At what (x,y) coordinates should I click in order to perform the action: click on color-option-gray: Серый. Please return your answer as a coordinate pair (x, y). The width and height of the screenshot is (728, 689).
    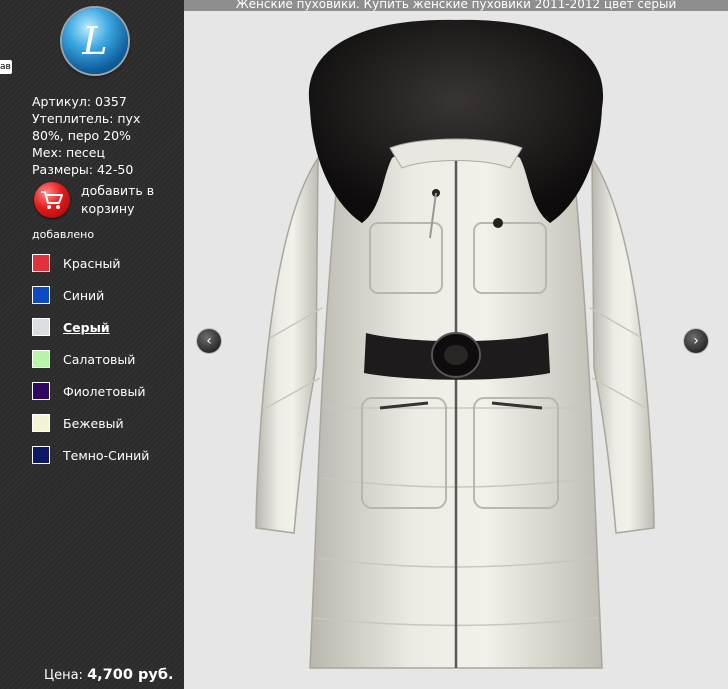
    Looking at the image, I should click on (71, 327).